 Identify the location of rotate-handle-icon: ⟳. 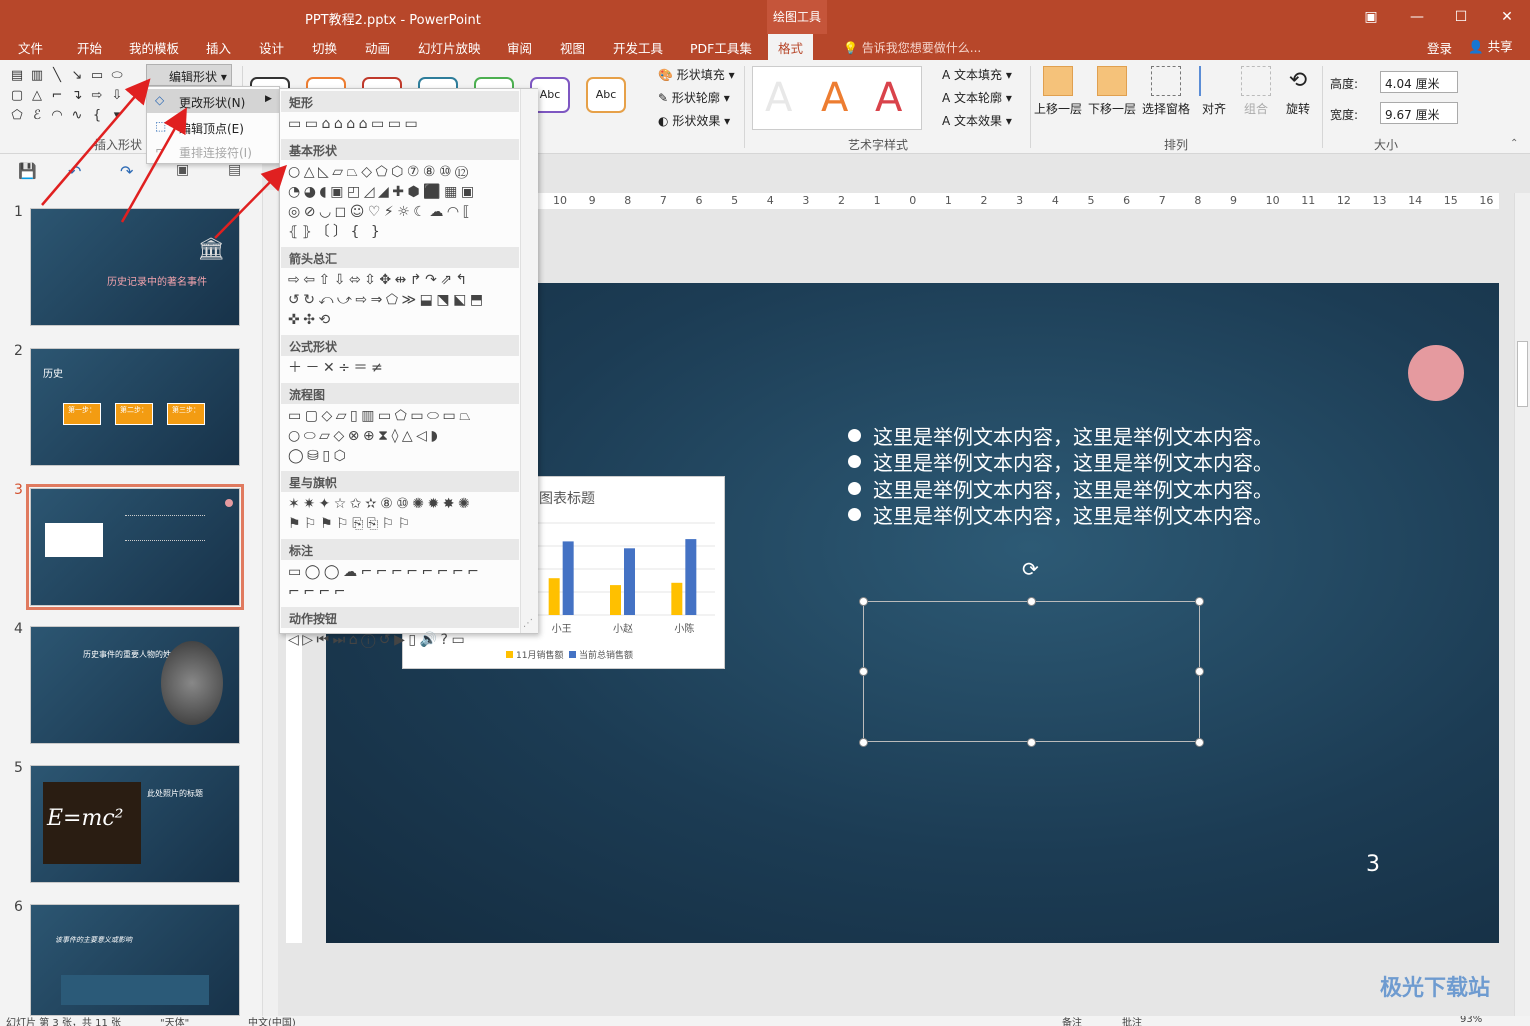
(1033, 569).